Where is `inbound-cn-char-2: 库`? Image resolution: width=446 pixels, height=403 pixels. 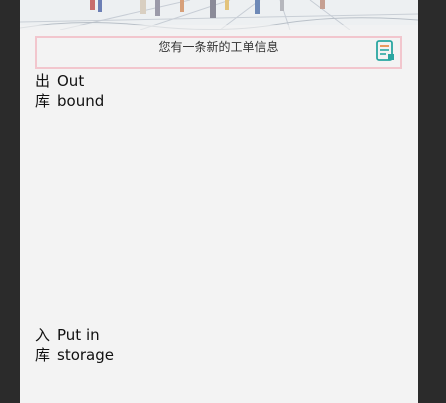
inbound-cn-char-2: 库 is located at coordinates (43, 355).